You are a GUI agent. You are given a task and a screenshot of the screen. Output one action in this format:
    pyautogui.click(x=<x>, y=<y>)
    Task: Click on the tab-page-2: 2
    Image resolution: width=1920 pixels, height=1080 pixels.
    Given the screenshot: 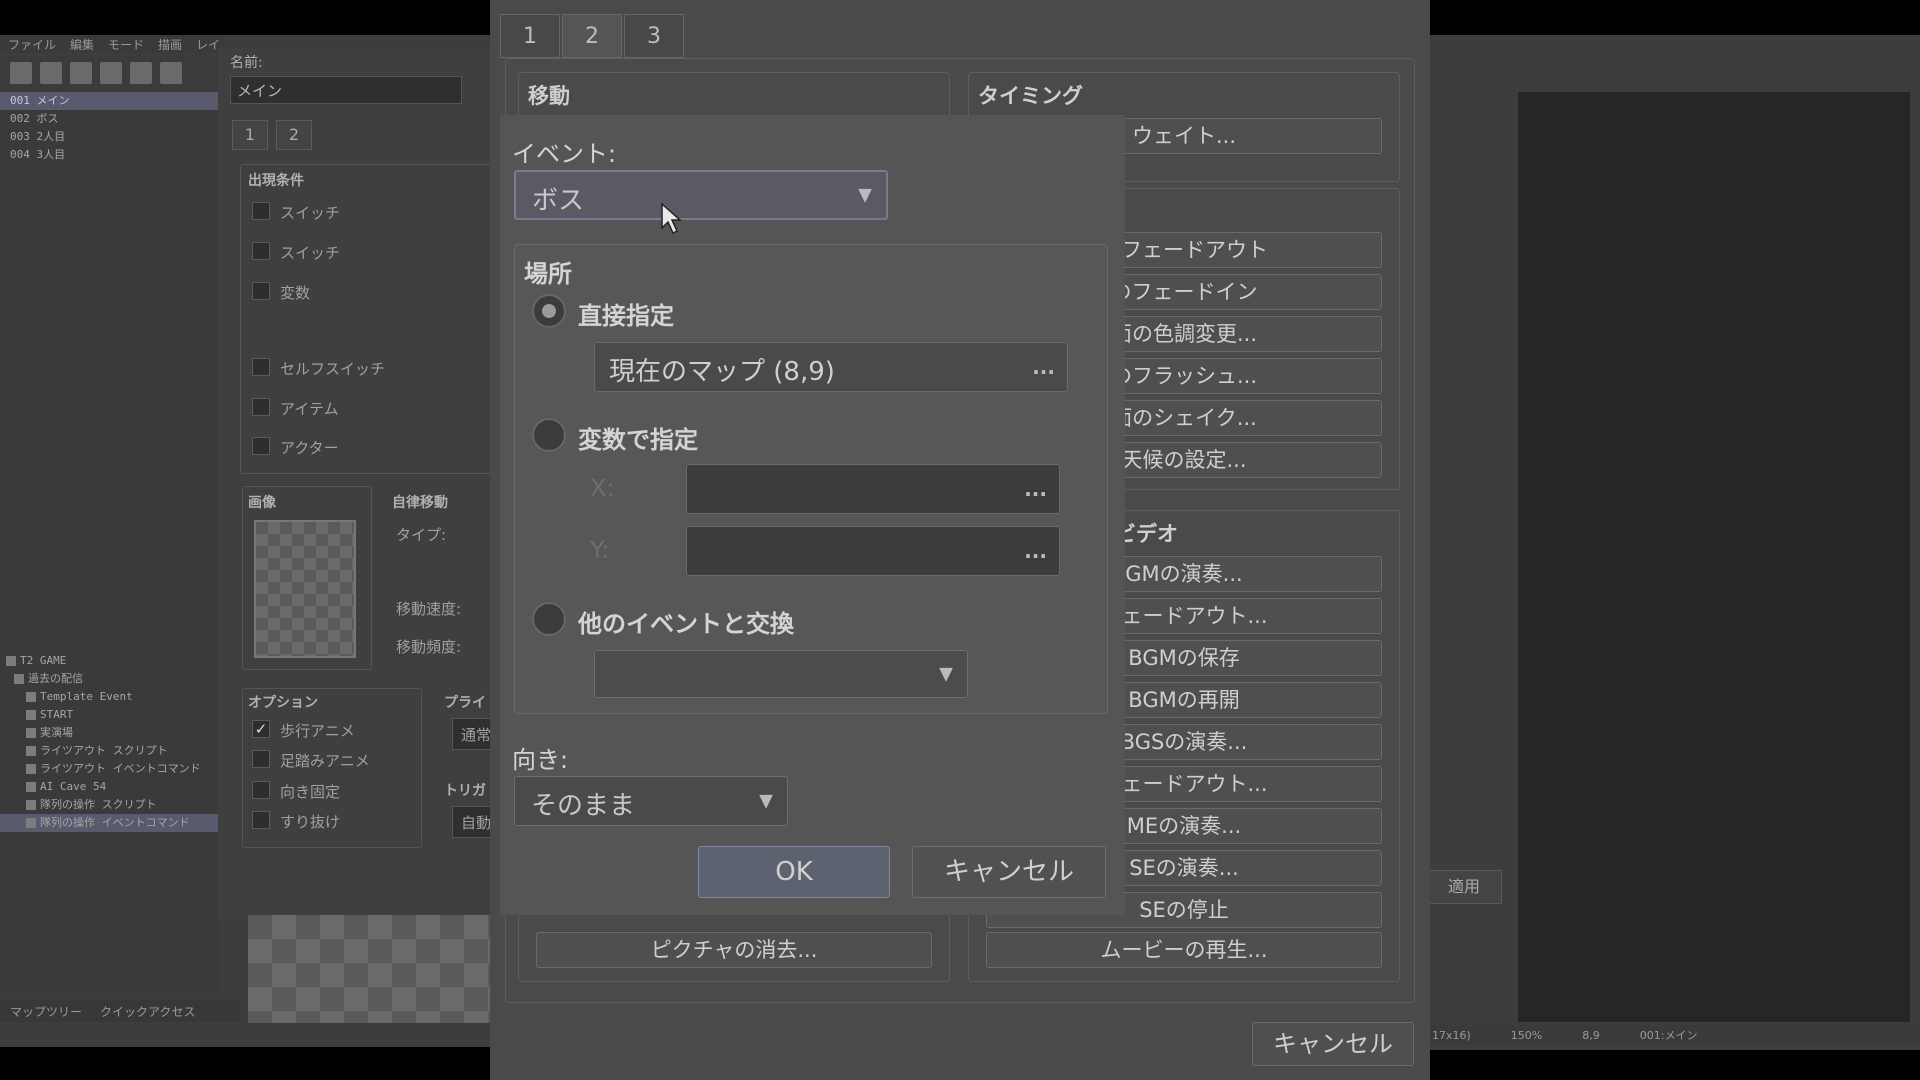 What is the action you would take?
    pyautogui.click(x=294, y=135)
    